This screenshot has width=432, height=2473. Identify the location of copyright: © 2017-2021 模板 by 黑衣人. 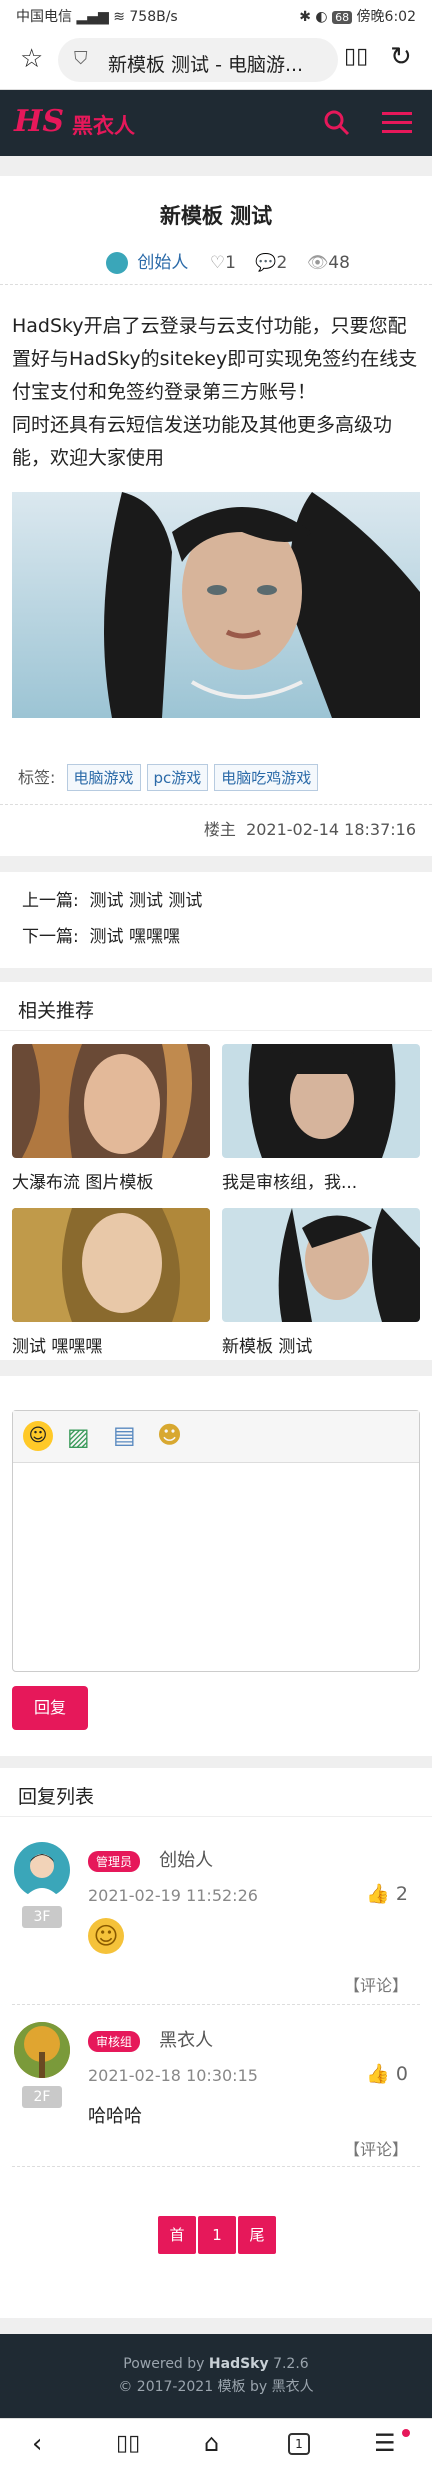
(216, 2387).